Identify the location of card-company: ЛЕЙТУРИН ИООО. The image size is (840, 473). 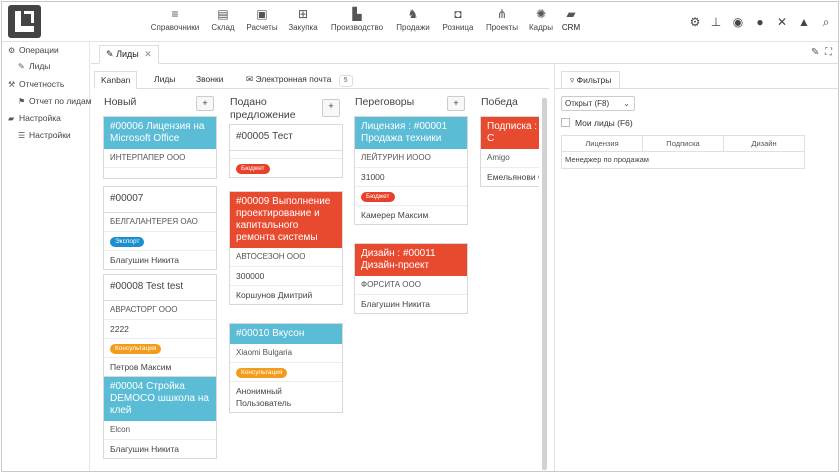
(411, 158).